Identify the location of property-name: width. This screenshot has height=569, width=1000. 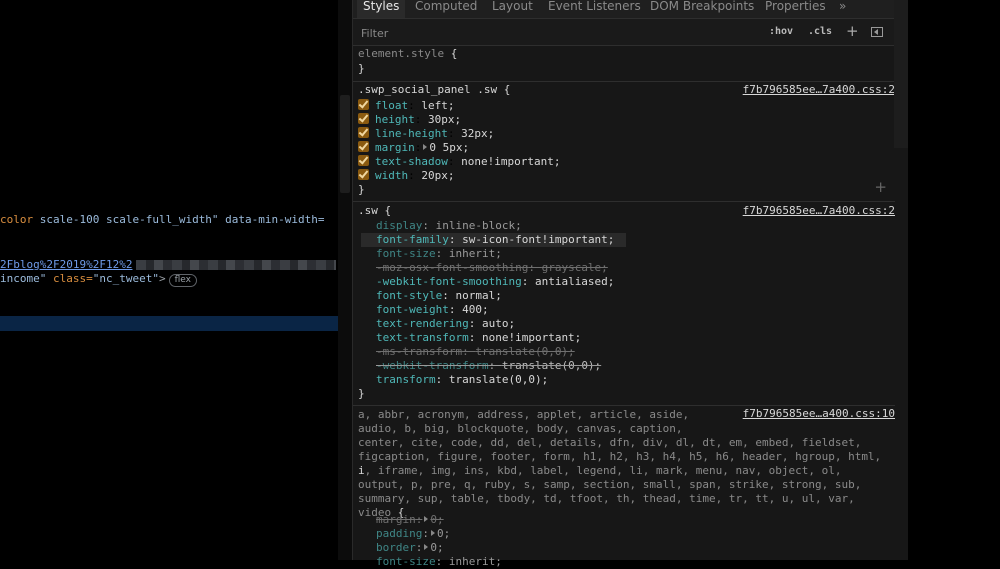
(391, 175).